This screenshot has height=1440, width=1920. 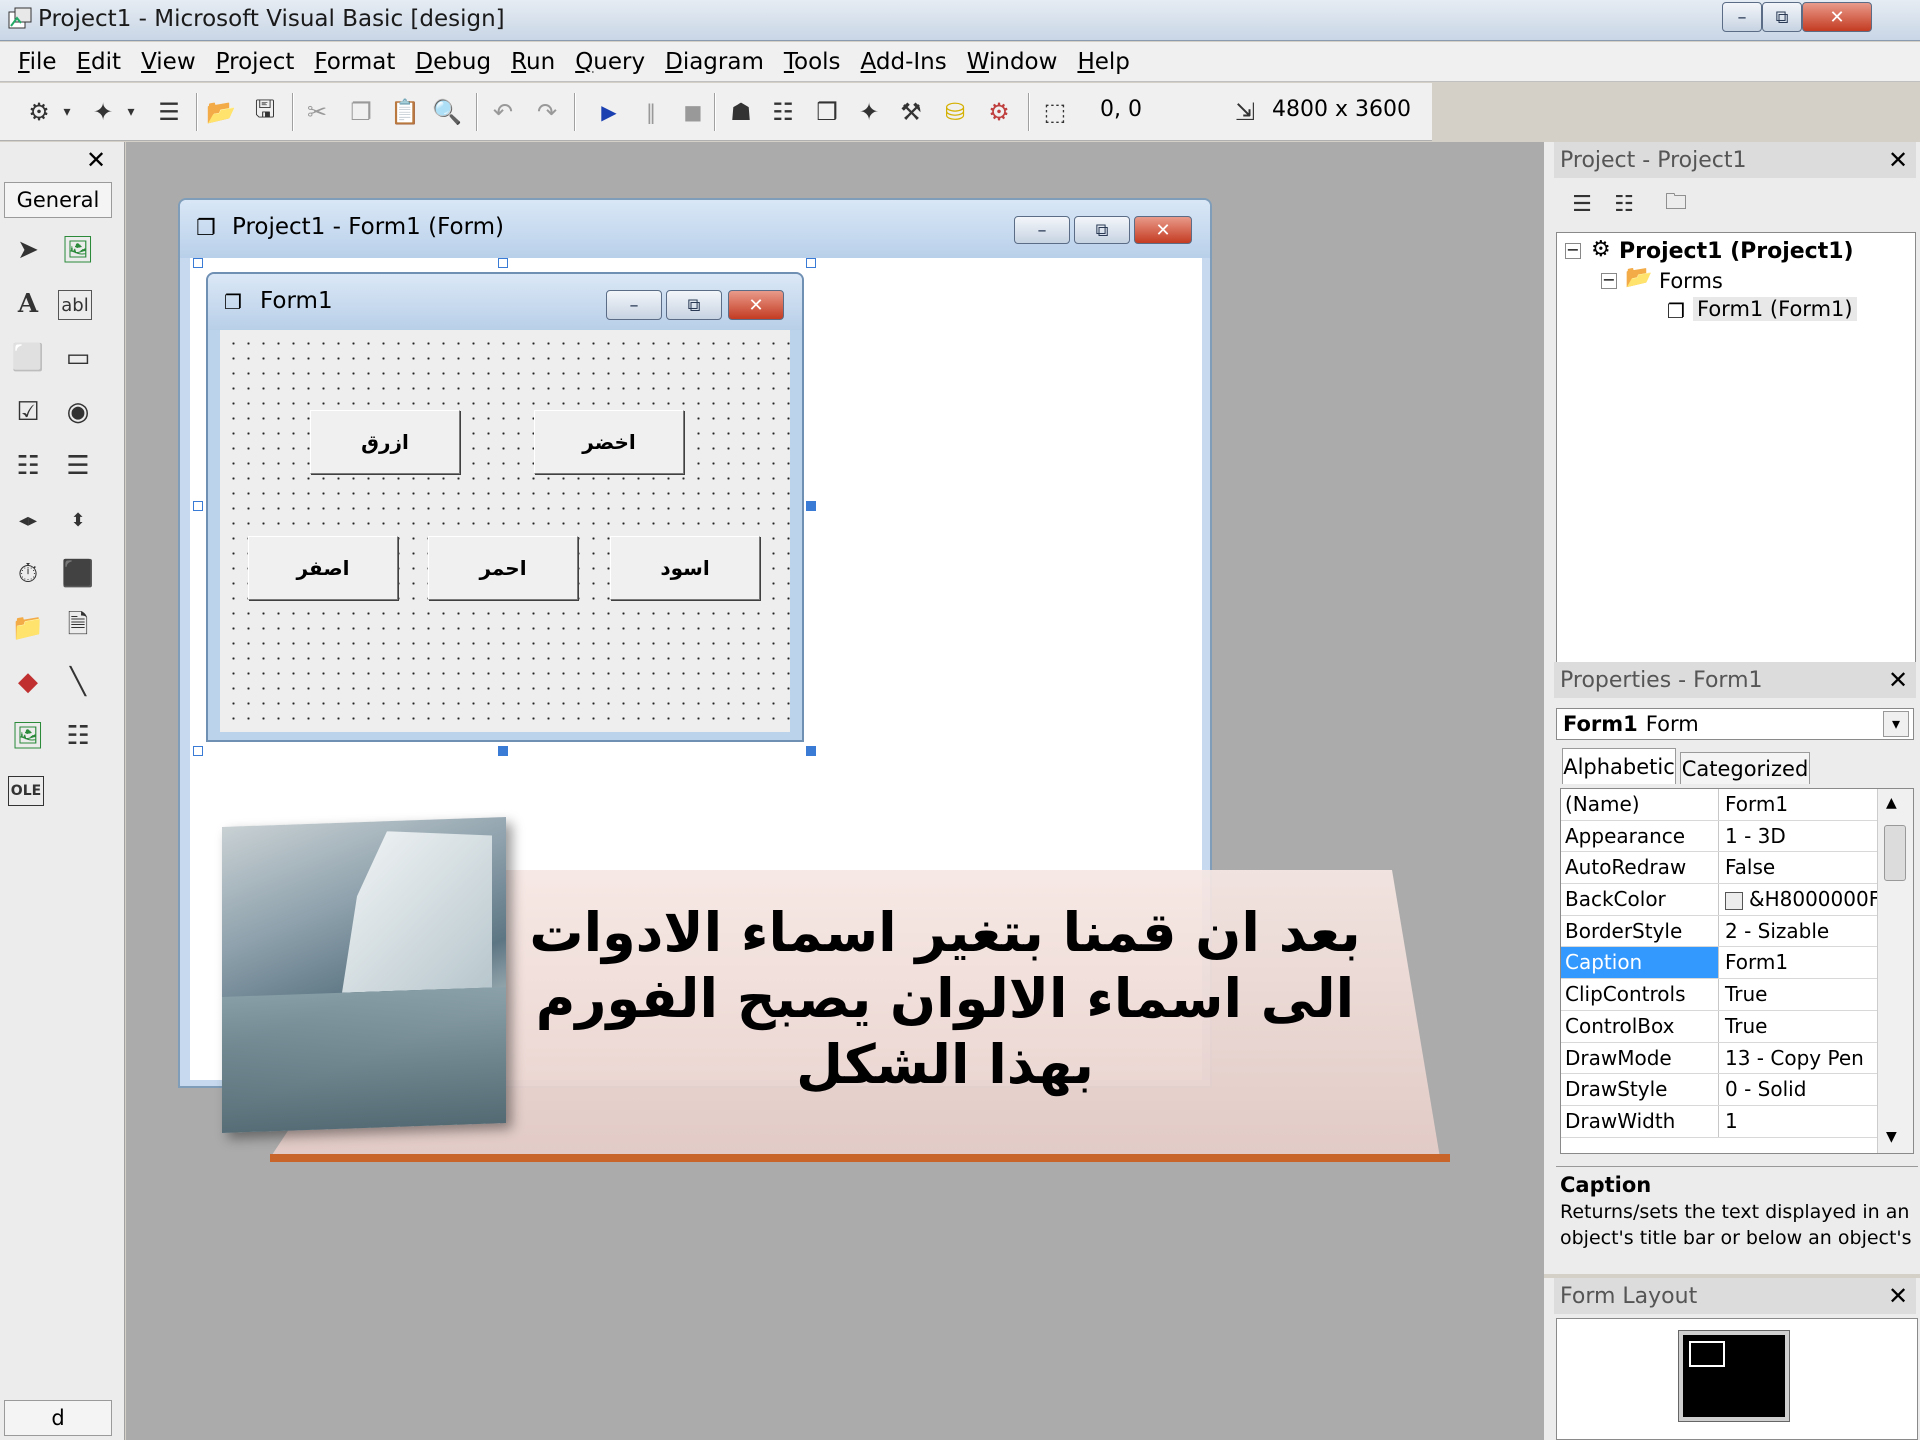 What do you see at coordinates (1624, 204) in the screenshot?
I see `view-object-icon: ☷` at bounding box center [1624, 204].